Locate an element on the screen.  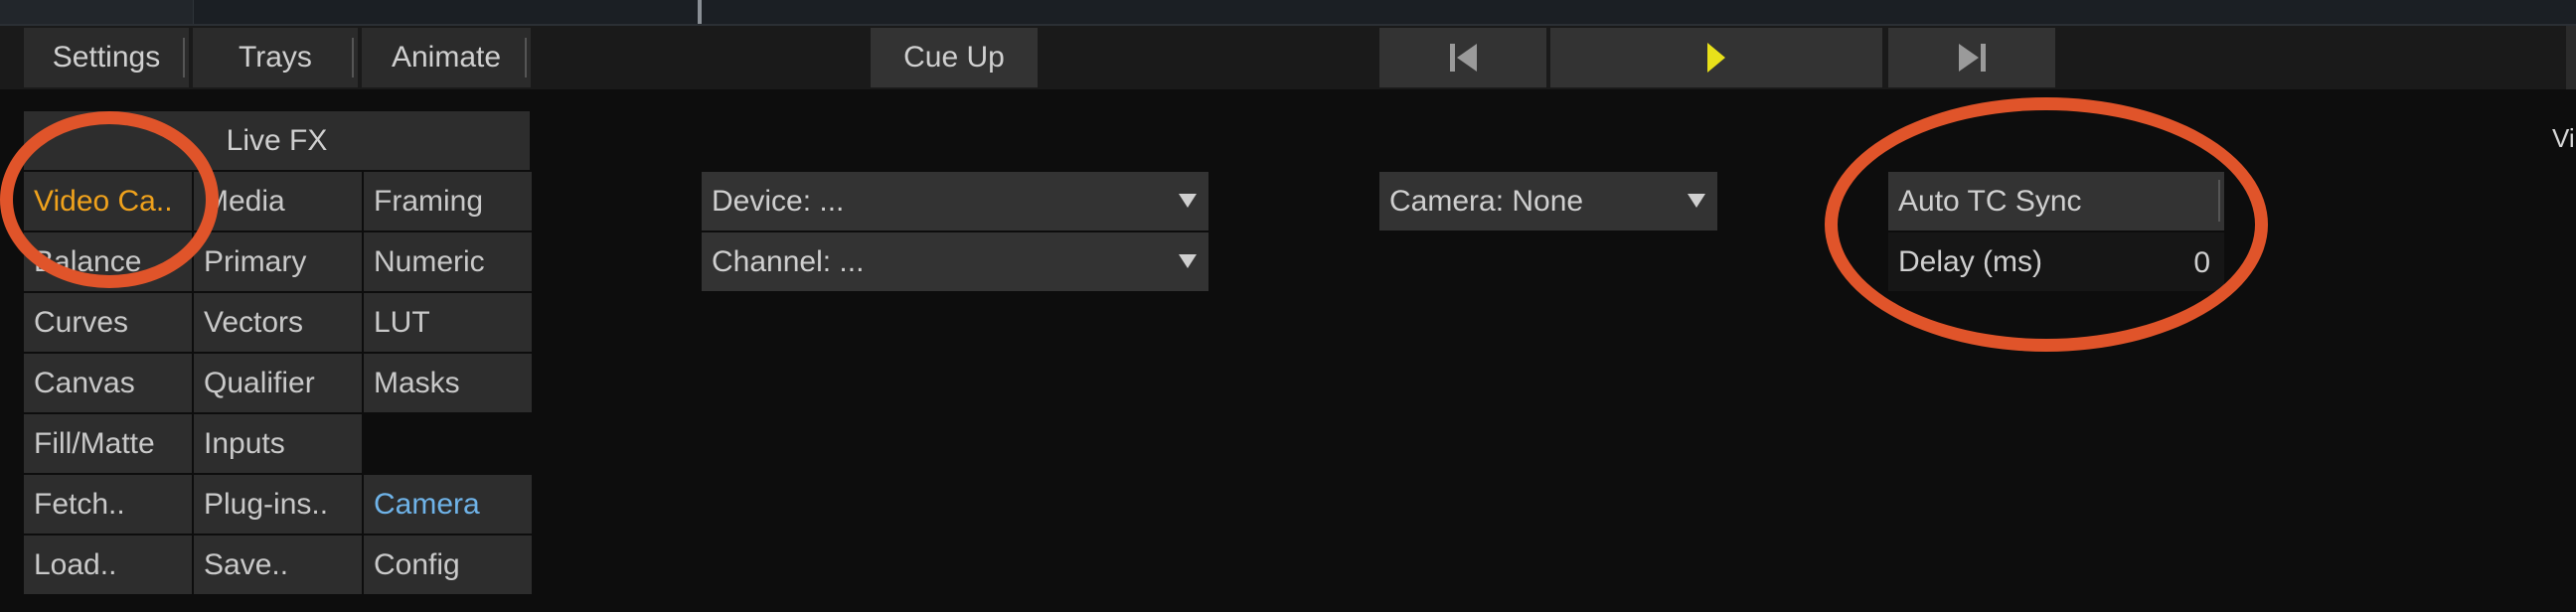
skip-forward-icon is located at coordinates (1972, 58).